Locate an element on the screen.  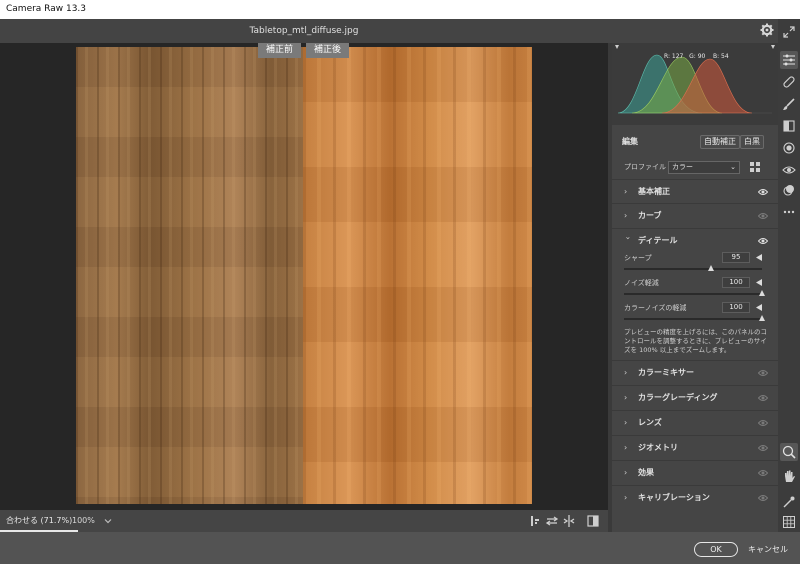
eyedropper-icon is located at coordinates (789, 502).